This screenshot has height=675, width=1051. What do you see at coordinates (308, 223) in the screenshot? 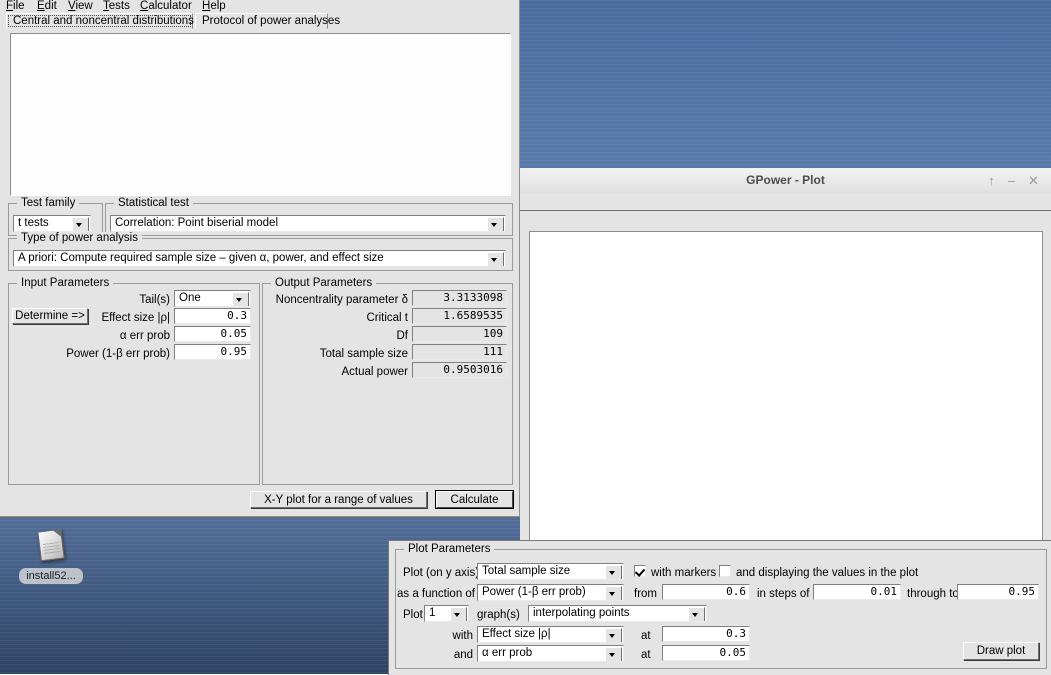
I see `statistical-test-combo: Correlation: Point biserial model` at bounding box center [308, 223].